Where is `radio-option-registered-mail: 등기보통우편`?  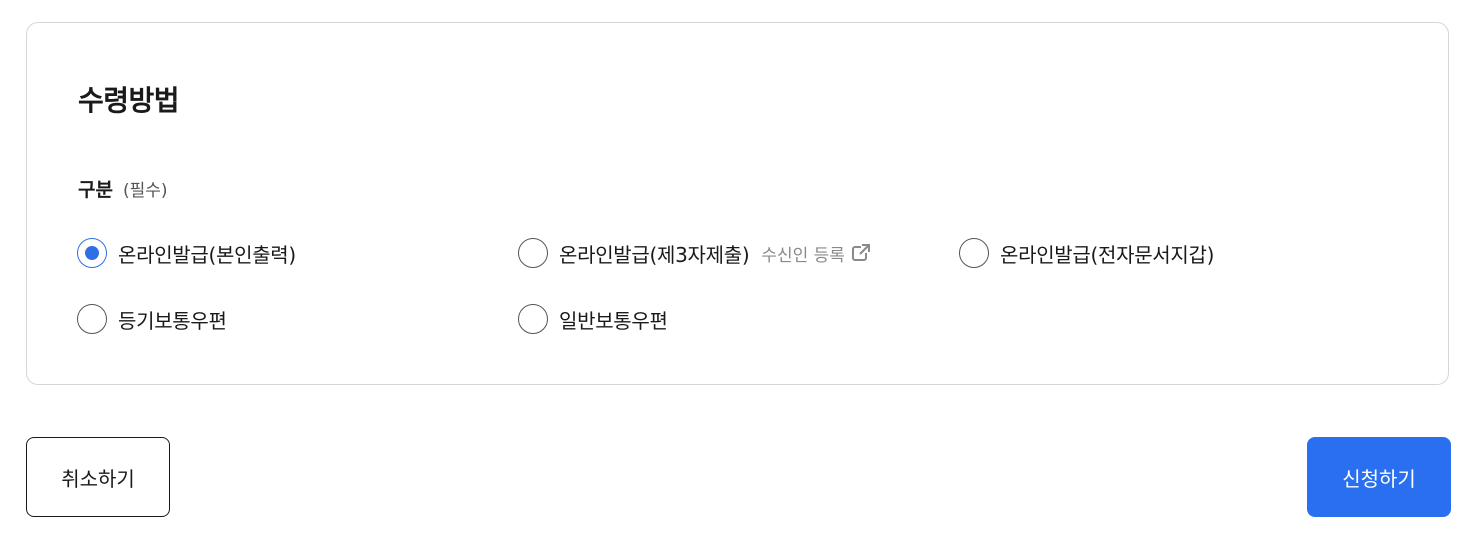
radio-option-registered-mail: 등기보통우편 is located at coordinates (152, 319).